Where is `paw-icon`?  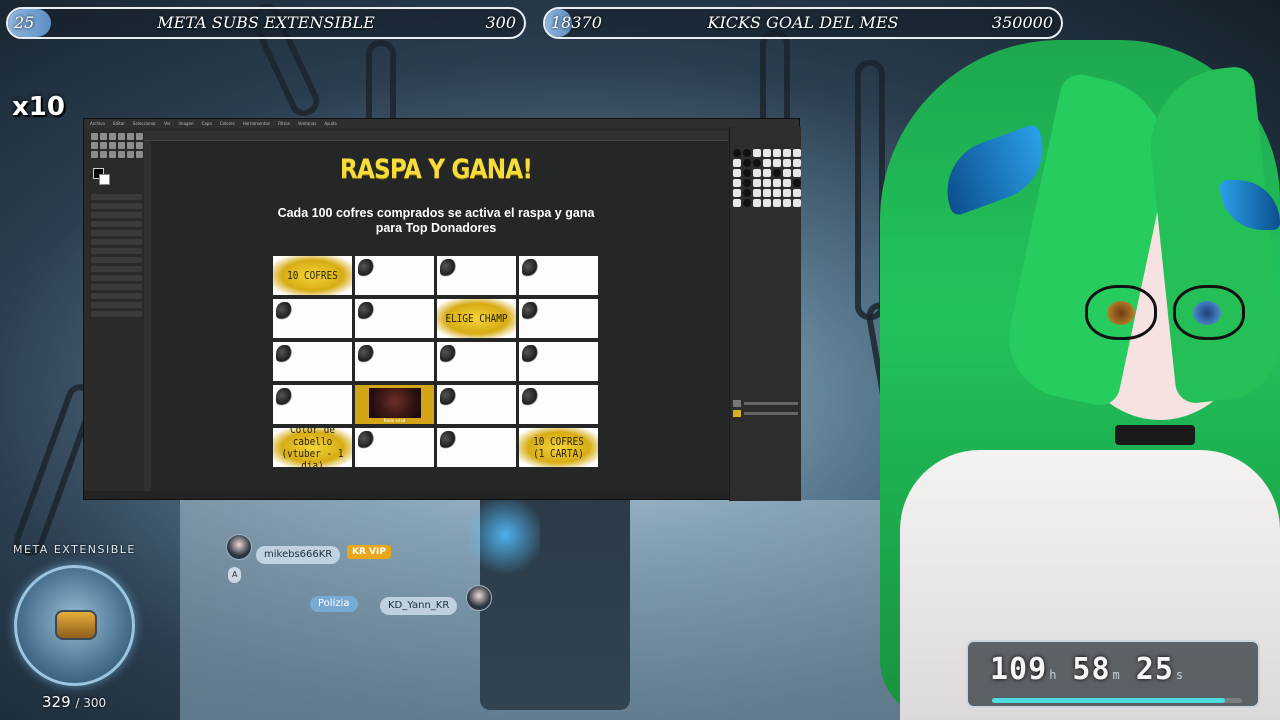
paw-icon is located at coordinates (448, 440).